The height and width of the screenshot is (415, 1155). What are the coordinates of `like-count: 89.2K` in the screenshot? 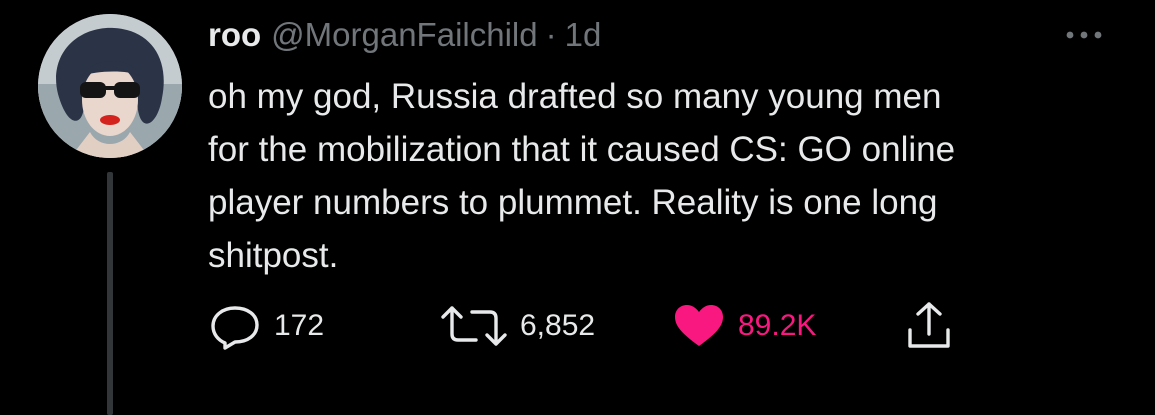 It's located at (777, 325).